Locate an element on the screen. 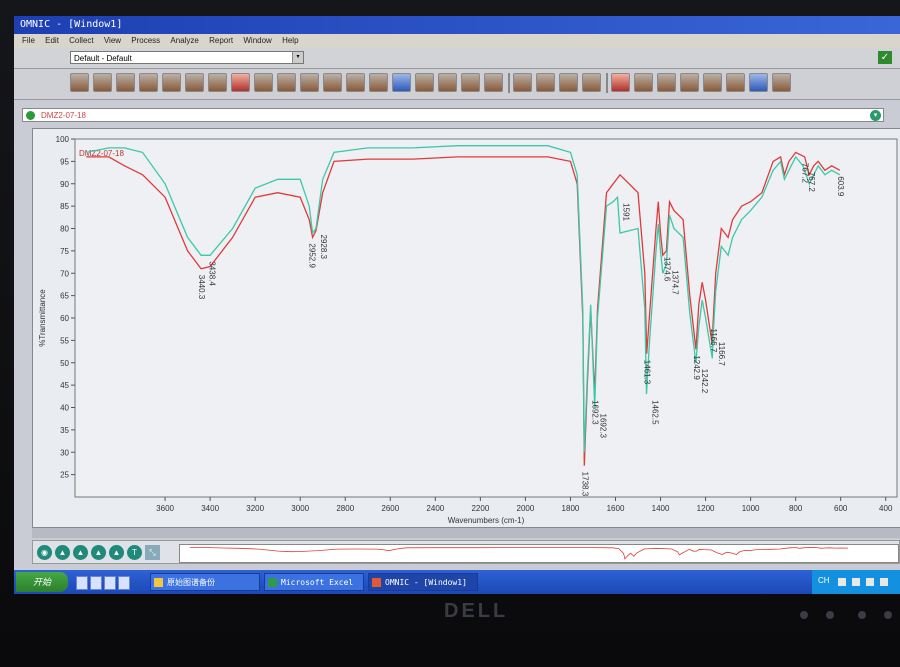 This screenshot has height=667, width=900. checkmark-icon: ✓ is located at coordinates (885, 57).